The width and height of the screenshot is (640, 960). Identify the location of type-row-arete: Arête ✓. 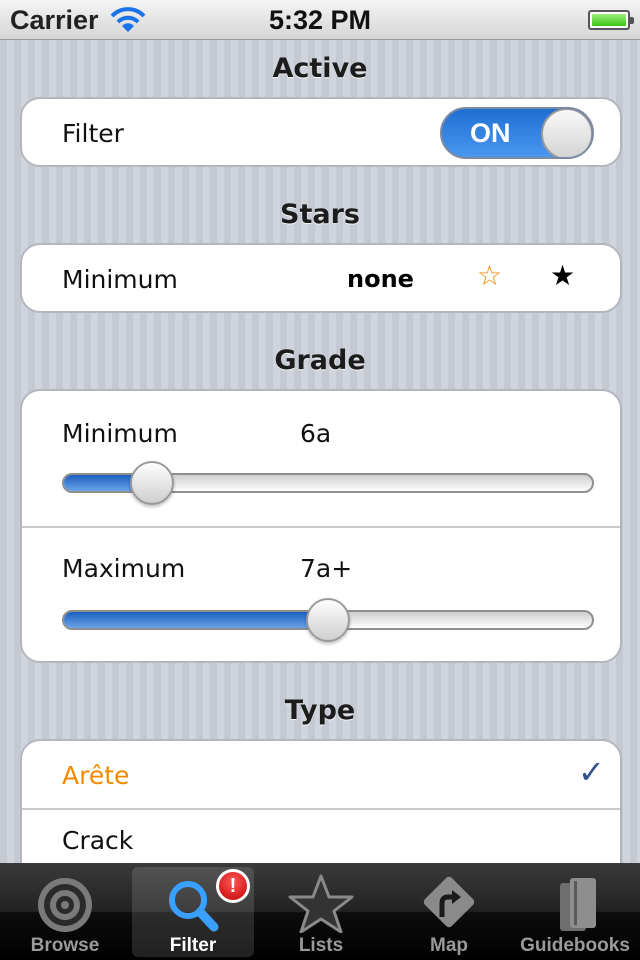
(321, 774).